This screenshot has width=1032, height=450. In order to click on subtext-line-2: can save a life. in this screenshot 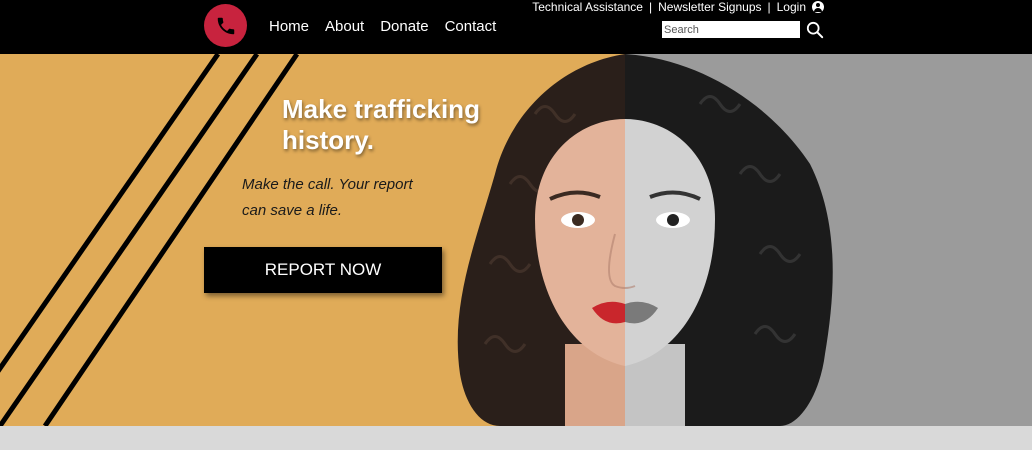, I will do `click(292, 210)`.